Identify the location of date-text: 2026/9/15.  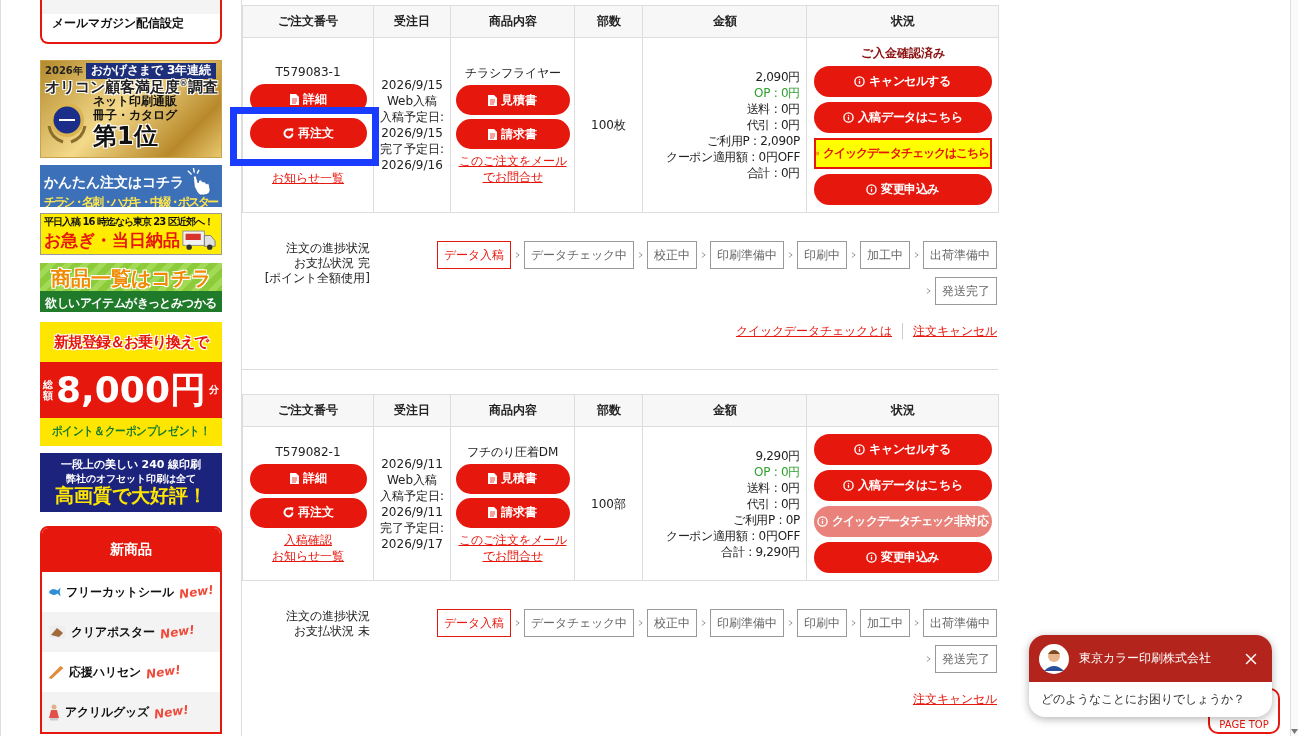
(412, 85).